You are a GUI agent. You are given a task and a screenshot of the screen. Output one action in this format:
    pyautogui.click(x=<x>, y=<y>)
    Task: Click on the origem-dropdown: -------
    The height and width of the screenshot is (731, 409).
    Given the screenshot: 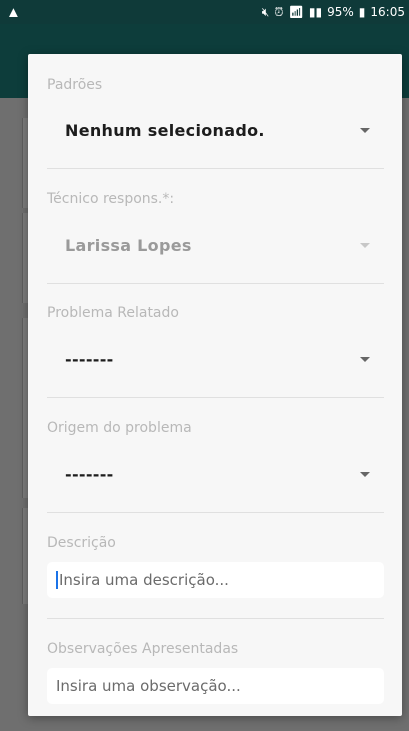 What is the action you would take?
    pyautogui.click(x=215, y=475)
    